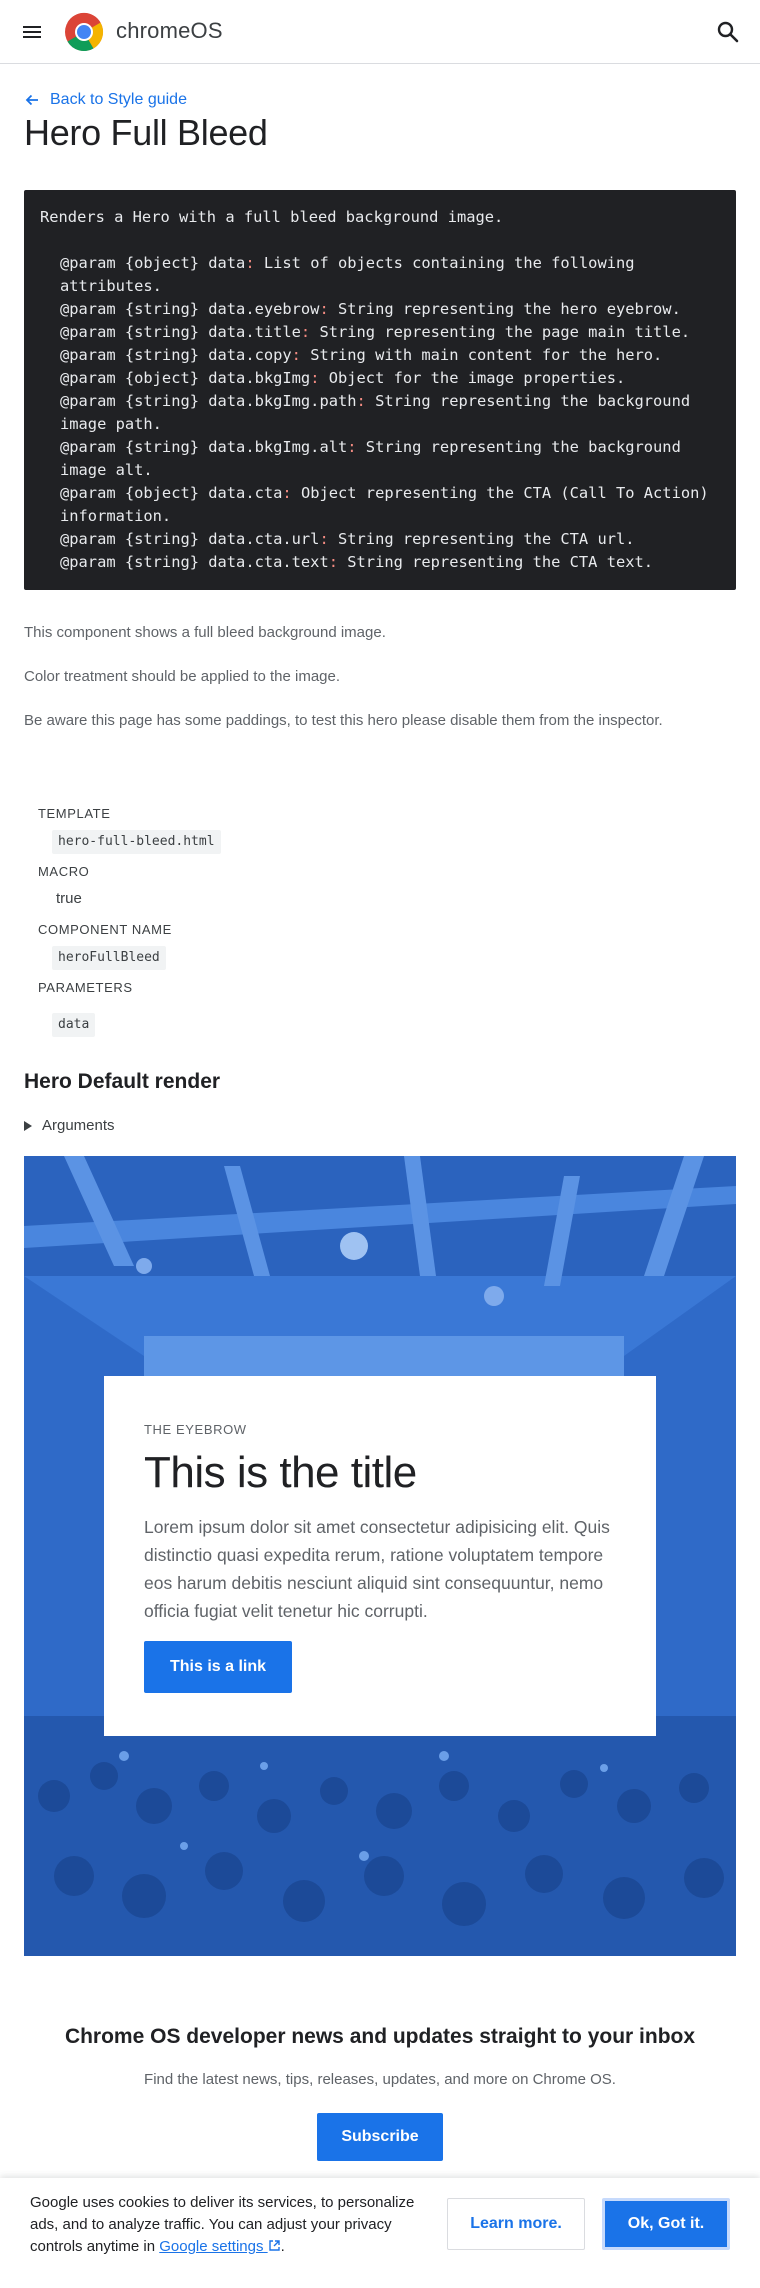 Image resolution: width=760 pixels, height=2288 pixels. What do you see at coordinates (194, 562) in the screenshot?
I see `code-param-type: @param {string} data.cta.text` at bounding box center [194, 562].